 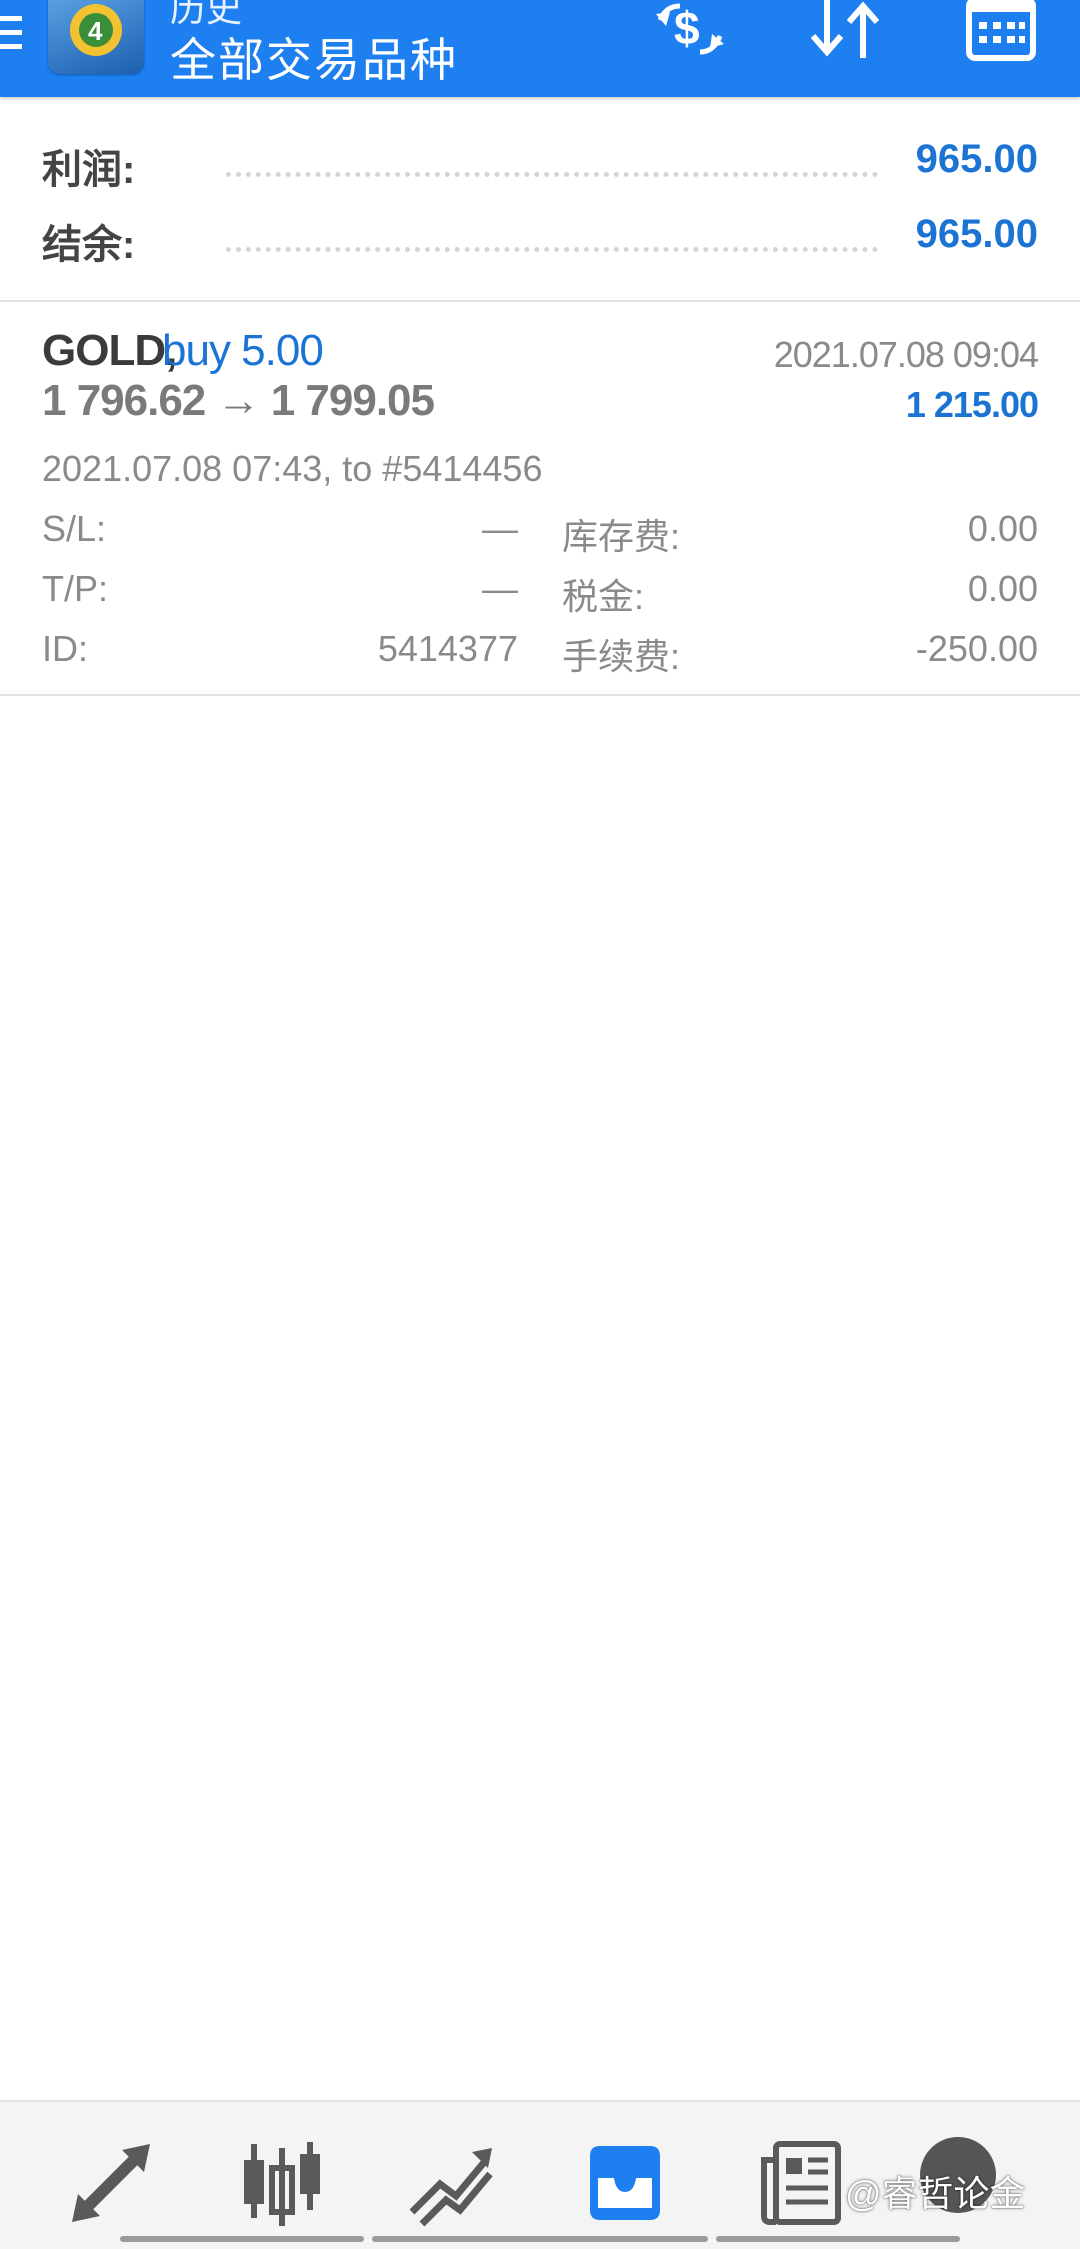 I want to click on tax-value: 0.00, so click(x=1002, y=588).